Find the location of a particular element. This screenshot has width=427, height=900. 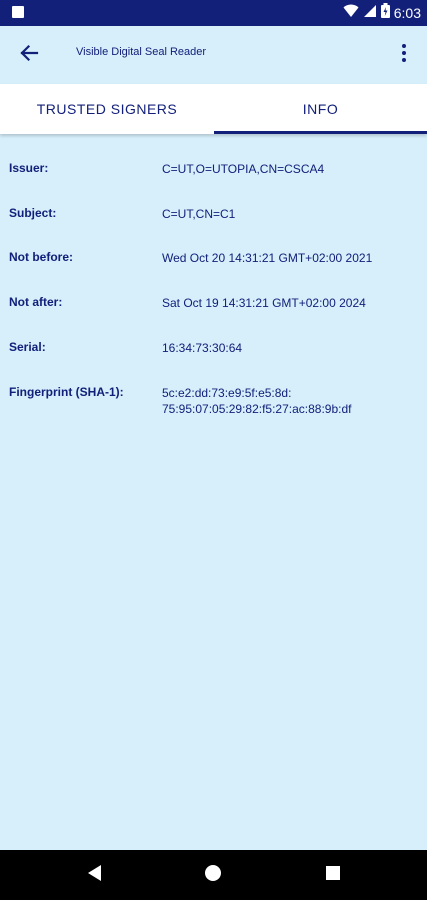

serial-label: Serial: is located at coordinates (27, 347).